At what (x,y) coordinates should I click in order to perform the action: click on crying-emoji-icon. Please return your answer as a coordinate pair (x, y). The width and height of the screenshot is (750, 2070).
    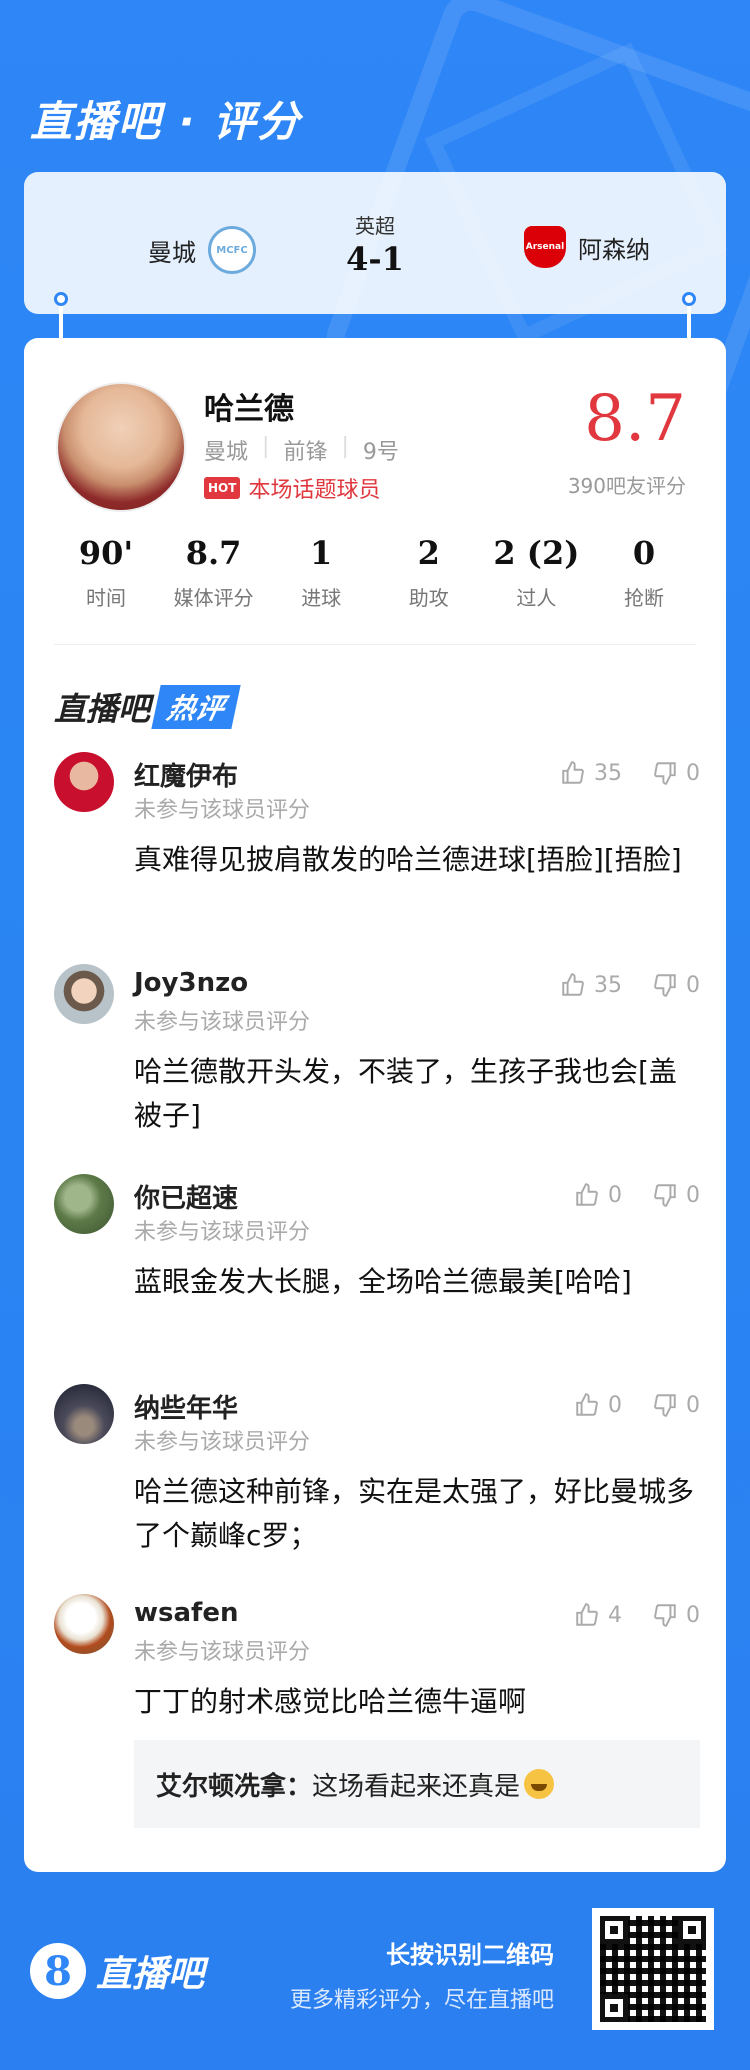
    Looking at the image, I should click on (539, 1784).